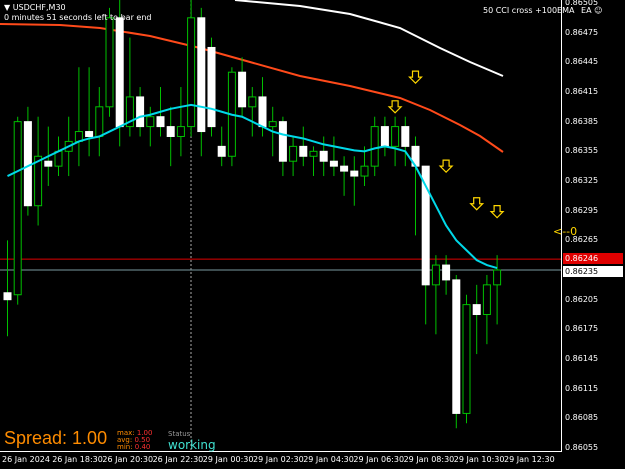 The height and width of the screenshot is (469, 625). Describe the element at coordinates (582, 91) in the screenshot. I see `price-tick: 0.86415` at that location.